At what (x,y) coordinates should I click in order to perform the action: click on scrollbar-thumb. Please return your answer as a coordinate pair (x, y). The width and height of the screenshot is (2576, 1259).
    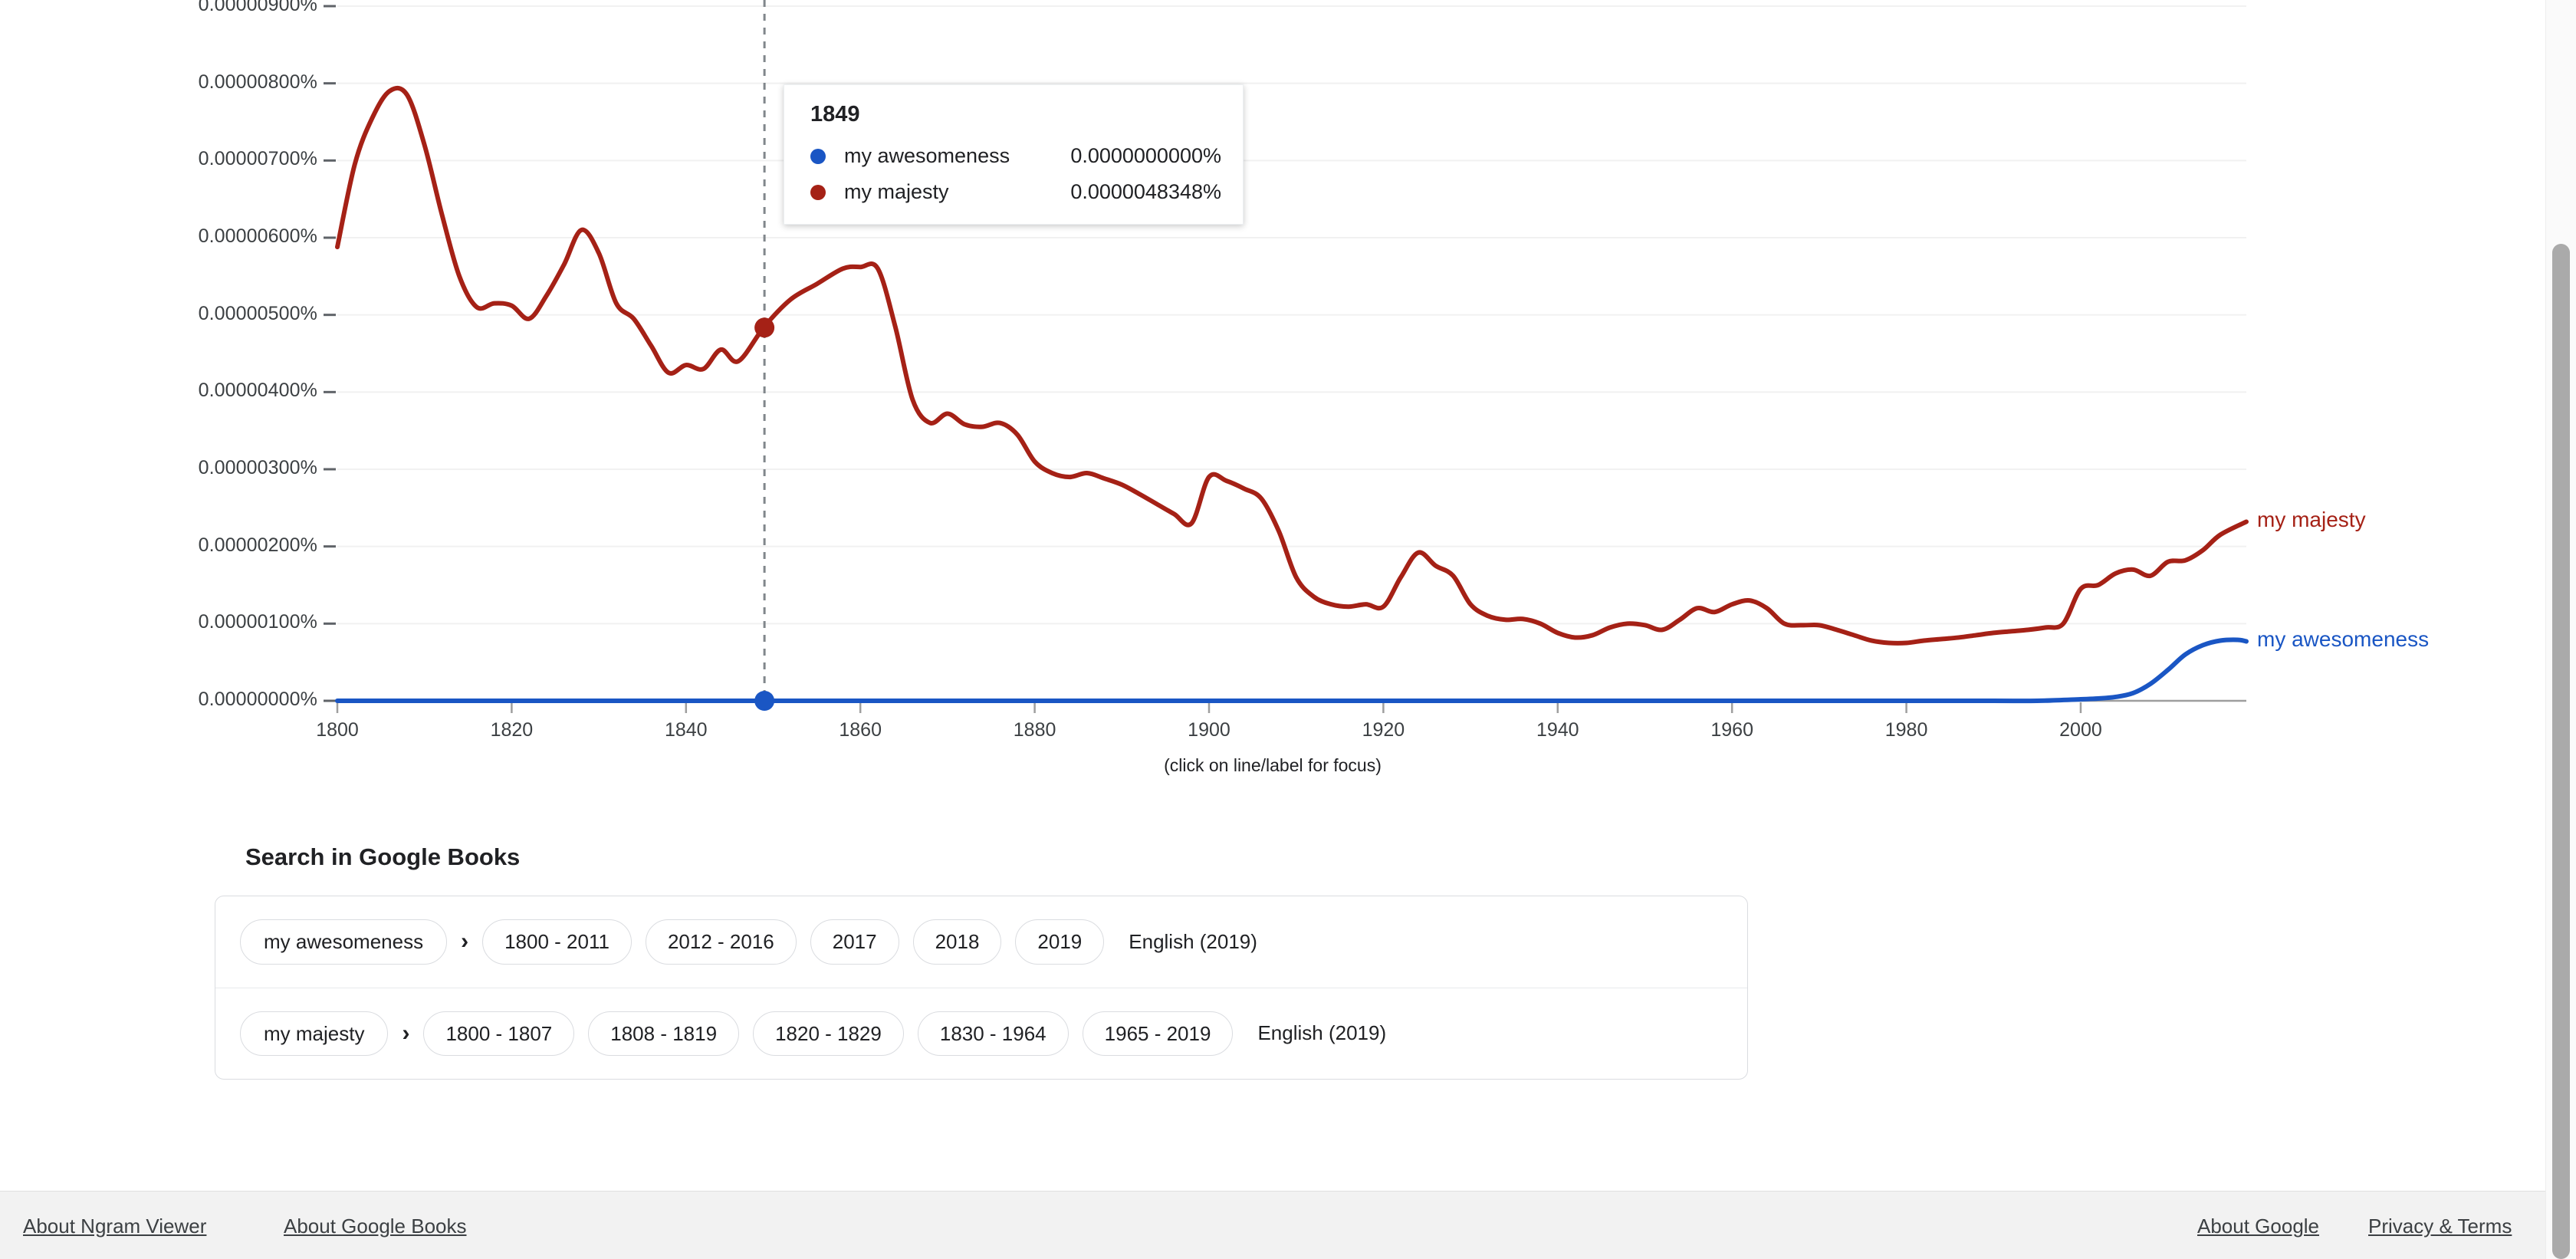
    Looking at the image, I should click on (2561, 751).